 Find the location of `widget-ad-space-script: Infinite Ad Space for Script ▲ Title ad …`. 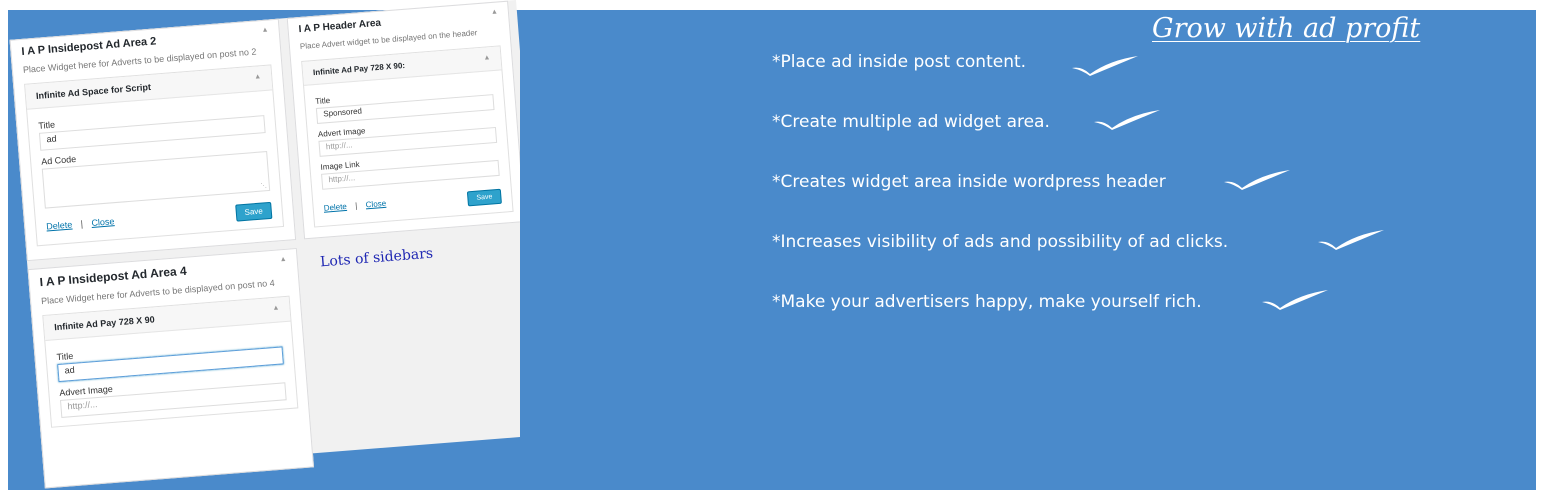

widget-ad-space-script: Infinite Ad Space for Script ▲ Title ad … is located at coordinates (154, 155).